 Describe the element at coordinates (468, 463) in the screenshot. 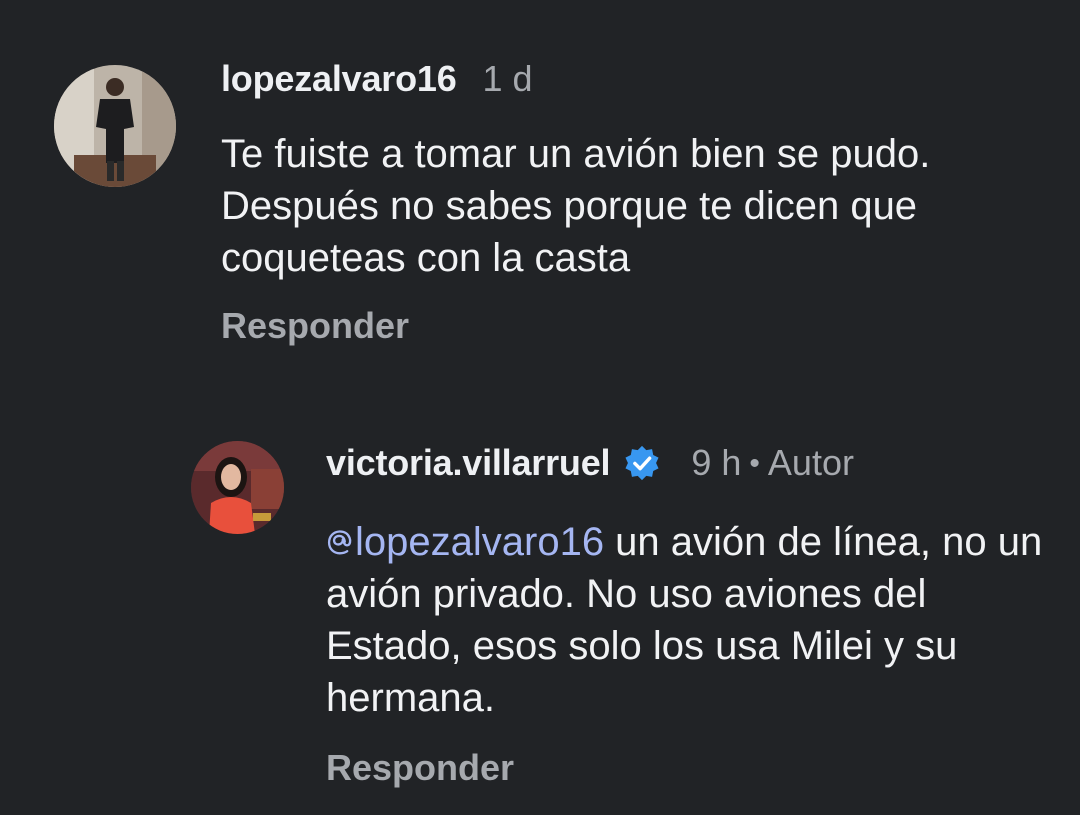

I see `username: victoria.villarruel` at that location.